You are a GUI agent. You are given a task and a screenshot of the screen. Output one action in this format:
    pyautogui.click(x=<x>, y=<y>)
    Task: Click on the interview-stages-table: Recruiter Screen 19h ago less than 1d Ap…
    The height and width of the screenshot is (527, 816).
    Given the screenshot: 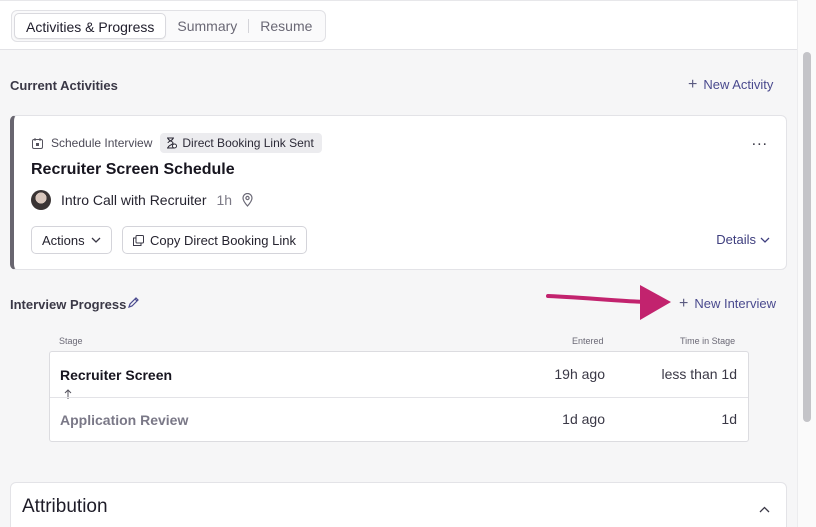 What is the action you would take?
    pyautogui.click(x=399, y=396)
    